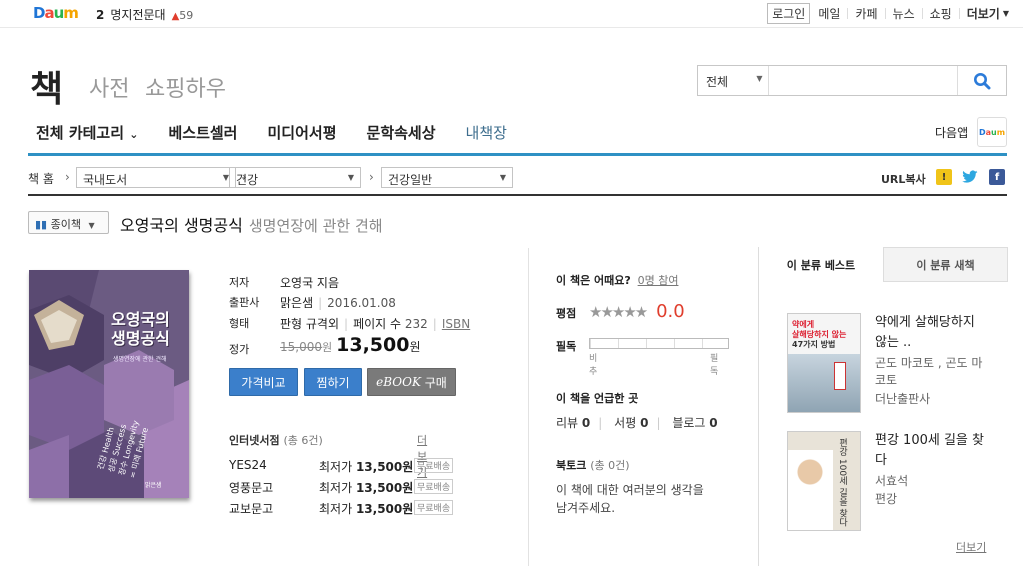 The image size is (1023, 566). Describe the element at coordinates (517, 154) in the screenshot. I see `header-divider` at that location.